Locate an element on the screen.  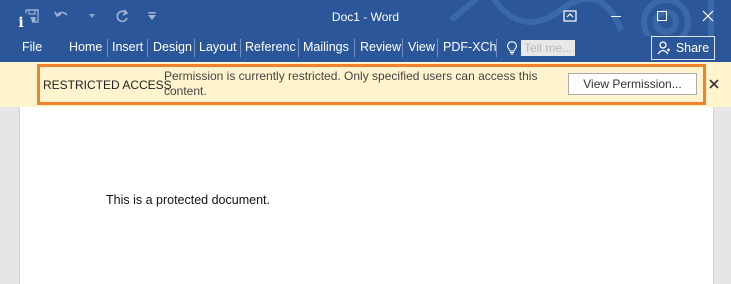
tab-home: Home is located at coordinates (85, 47).